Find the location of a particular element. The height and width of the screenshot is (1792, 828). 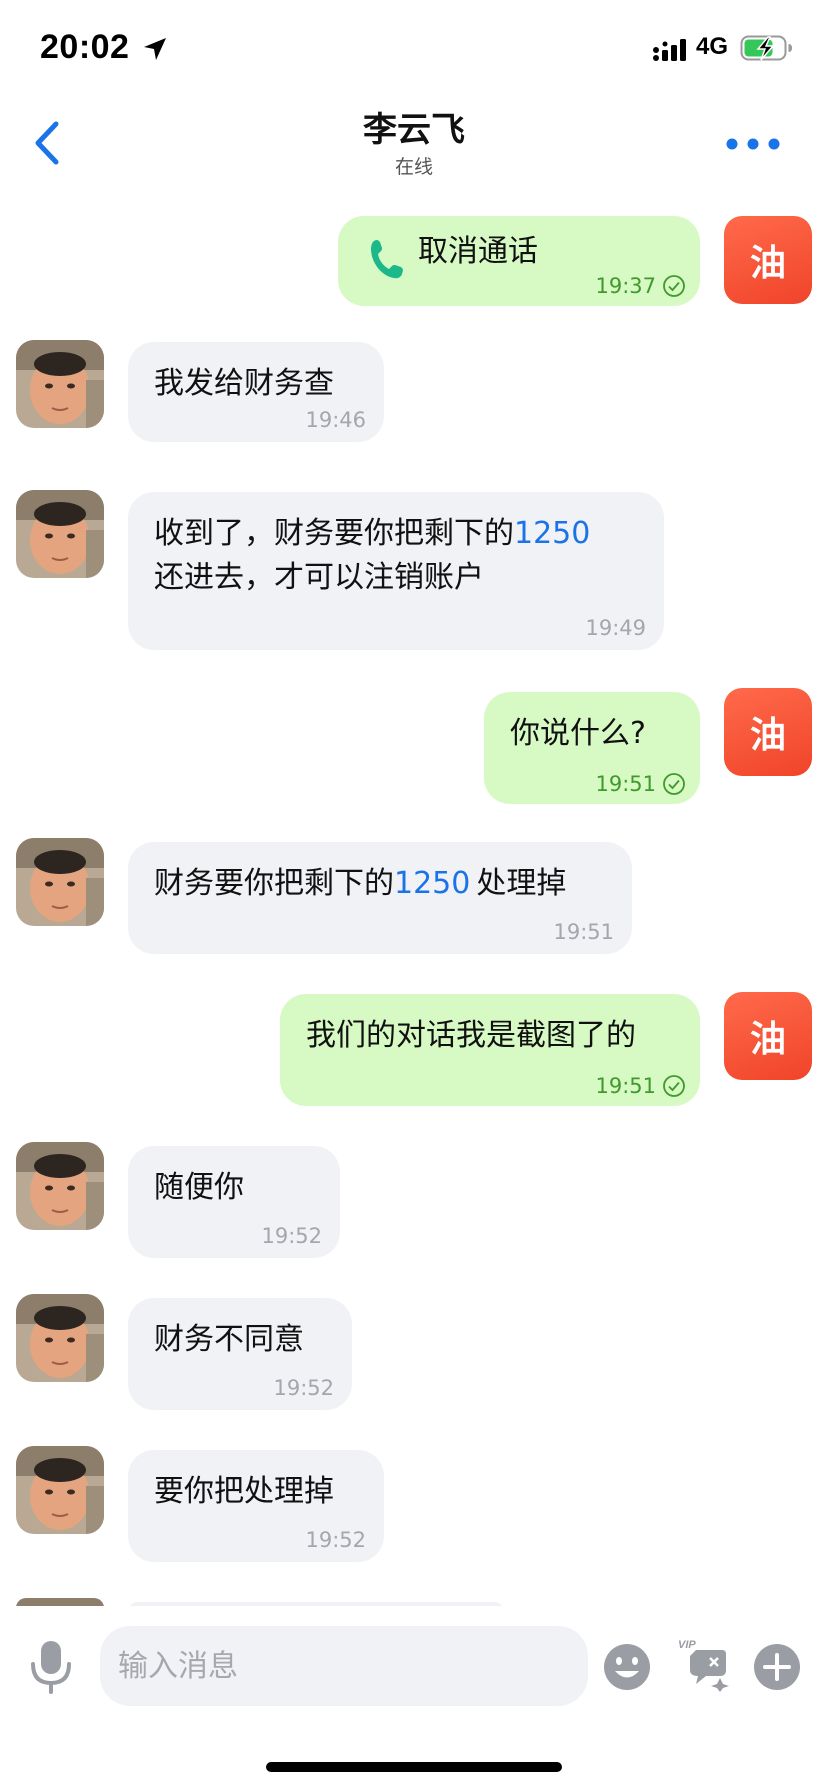

message-bubble: 你说什么? 19:51 is located at coordinates (592, 748).